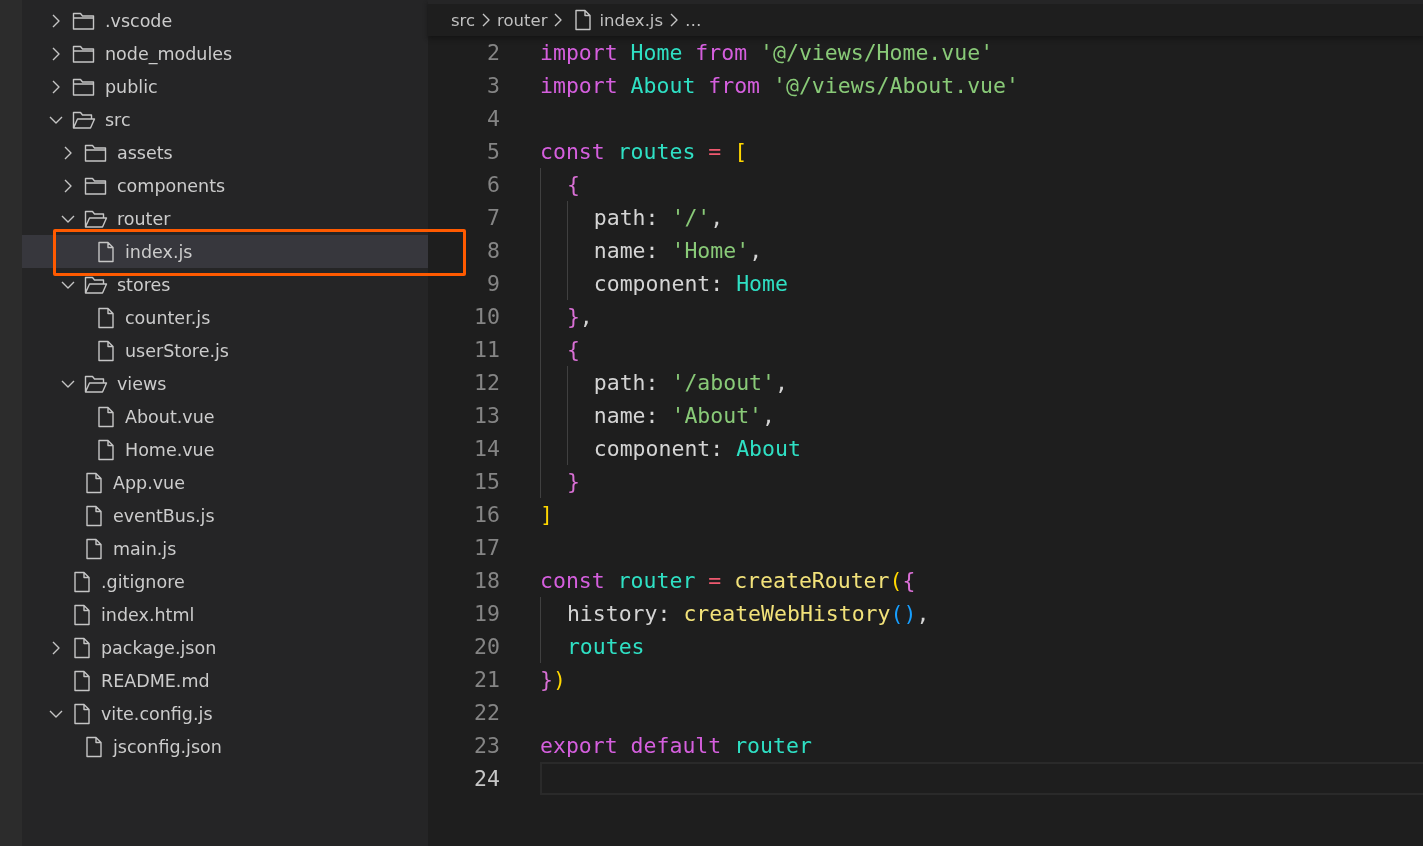 Image resolution: width=1423 pixels, height=846 pixels. I want to click on tree-item: assets, so click(225, 152).